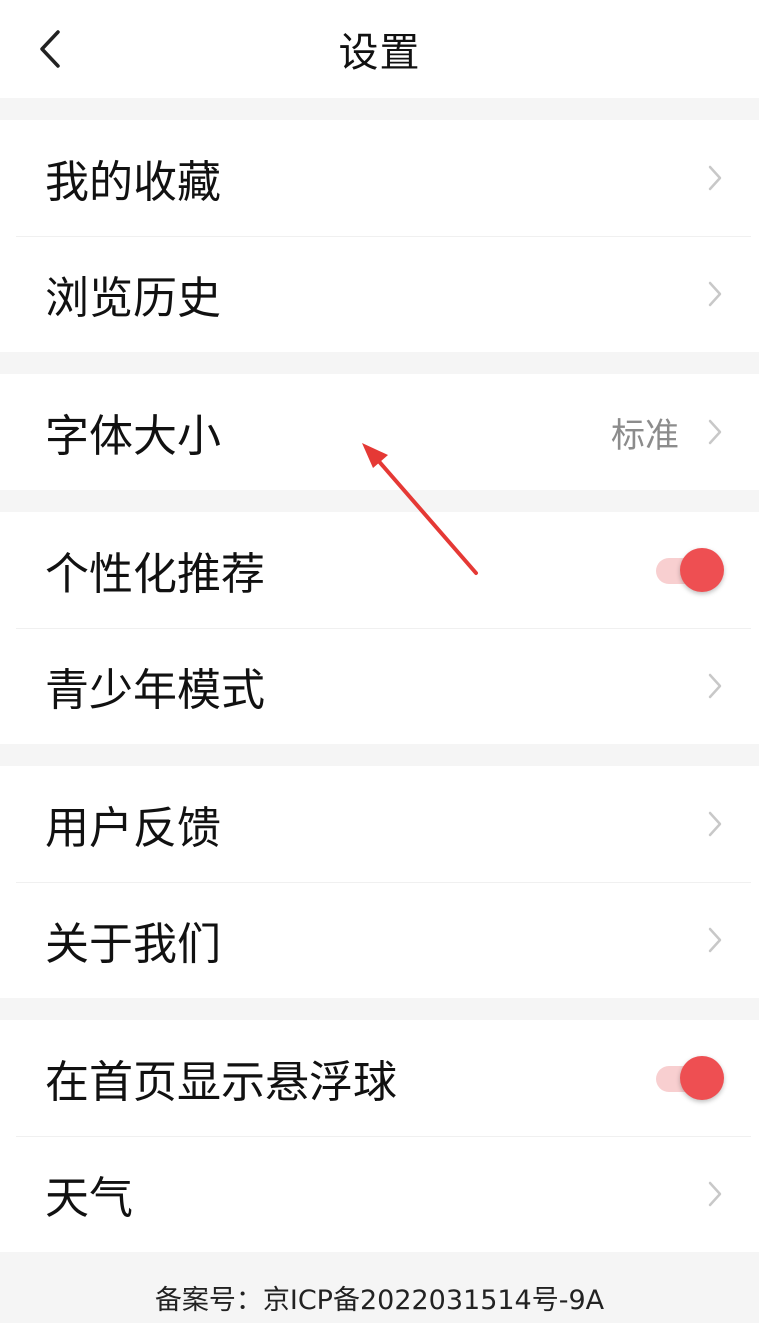 Image resolution: width=759 pixels, height=1323 pixels. What do you see at coordinates (379, 53) in the screenshot?
I see `page-title: 设置` at bounding box center [379, 53].